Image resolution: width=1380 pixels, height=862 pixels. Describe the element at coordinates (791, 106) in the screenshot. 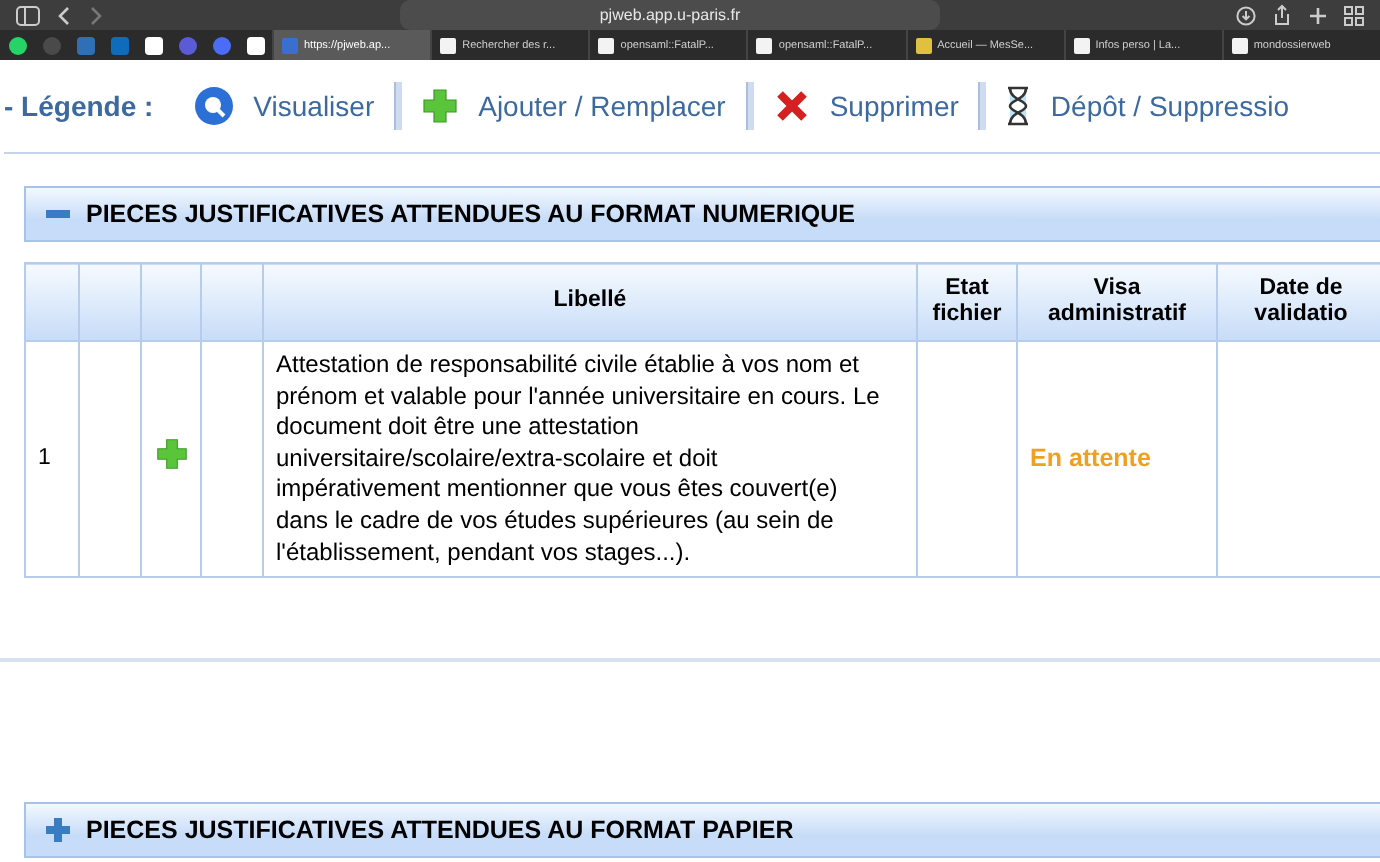

I see `cross-icon` at that location.